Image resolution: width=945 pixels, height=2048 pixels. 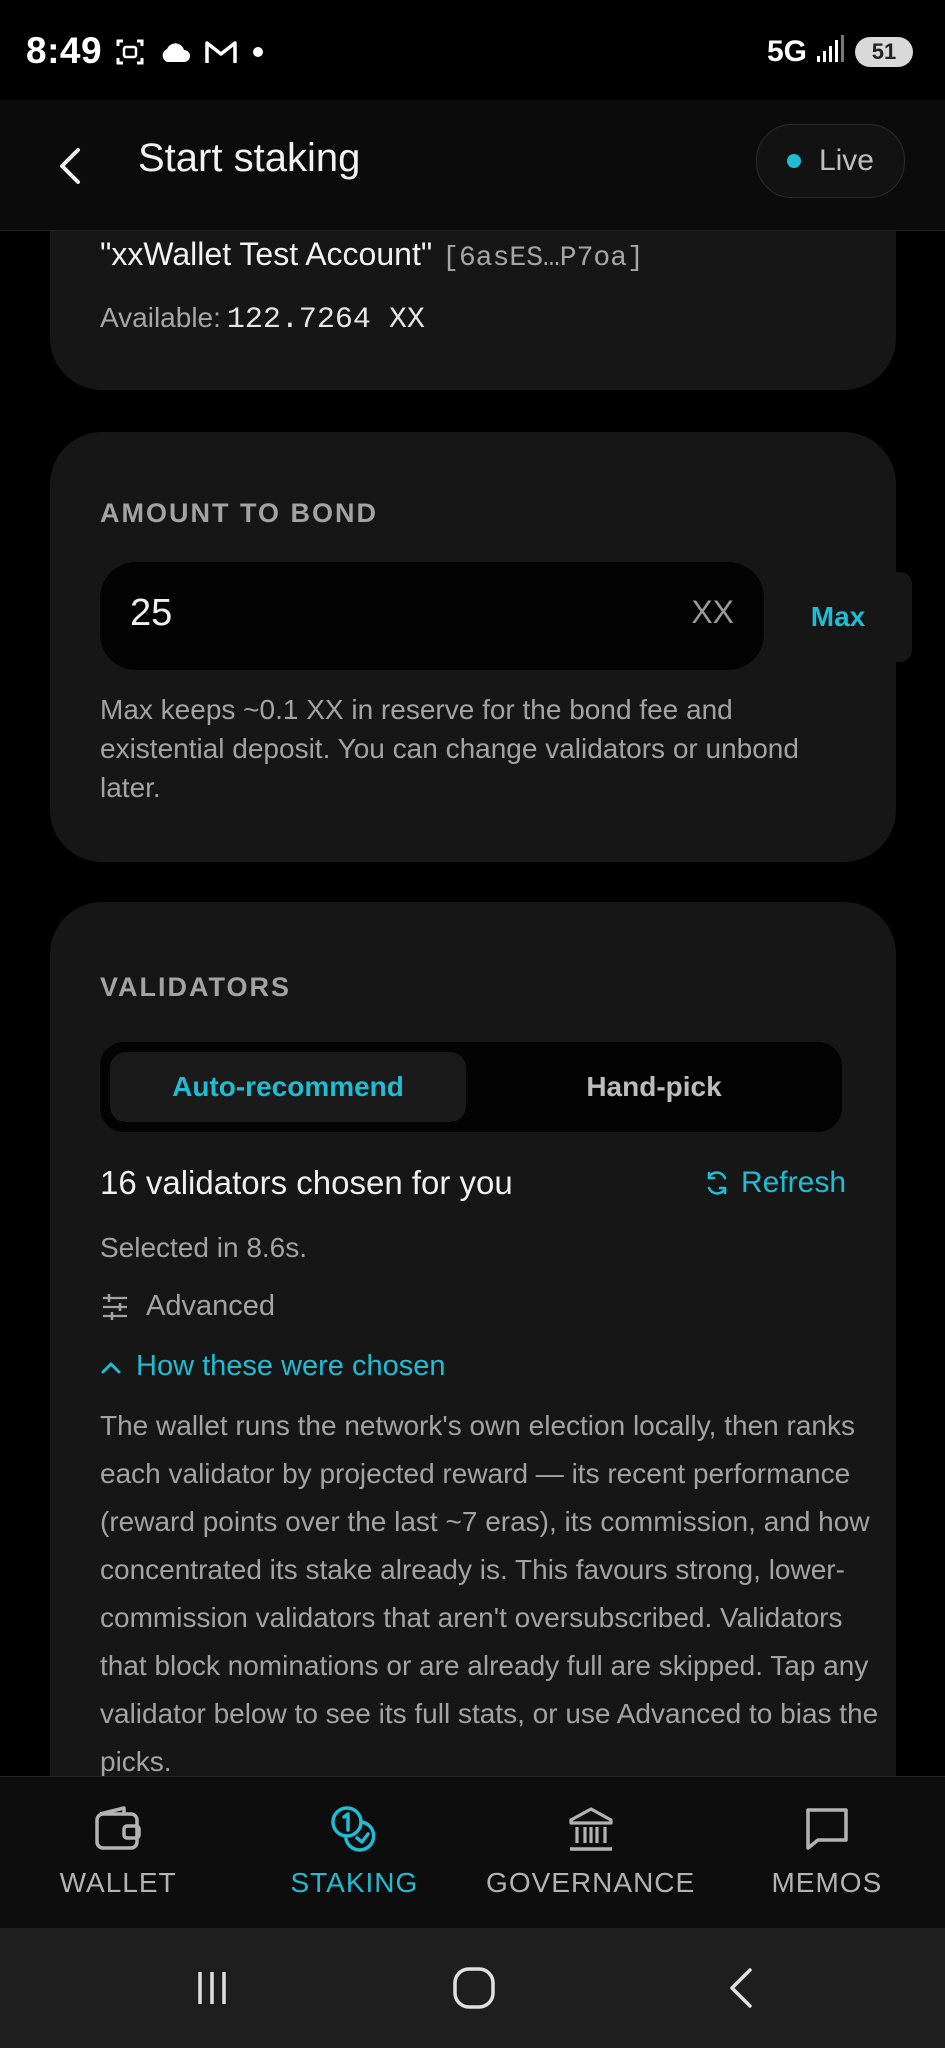 What do you see at coordinates (115, 1306) in the screenshot?
I see `sliders-icon` at bounding box center [115, 1306].